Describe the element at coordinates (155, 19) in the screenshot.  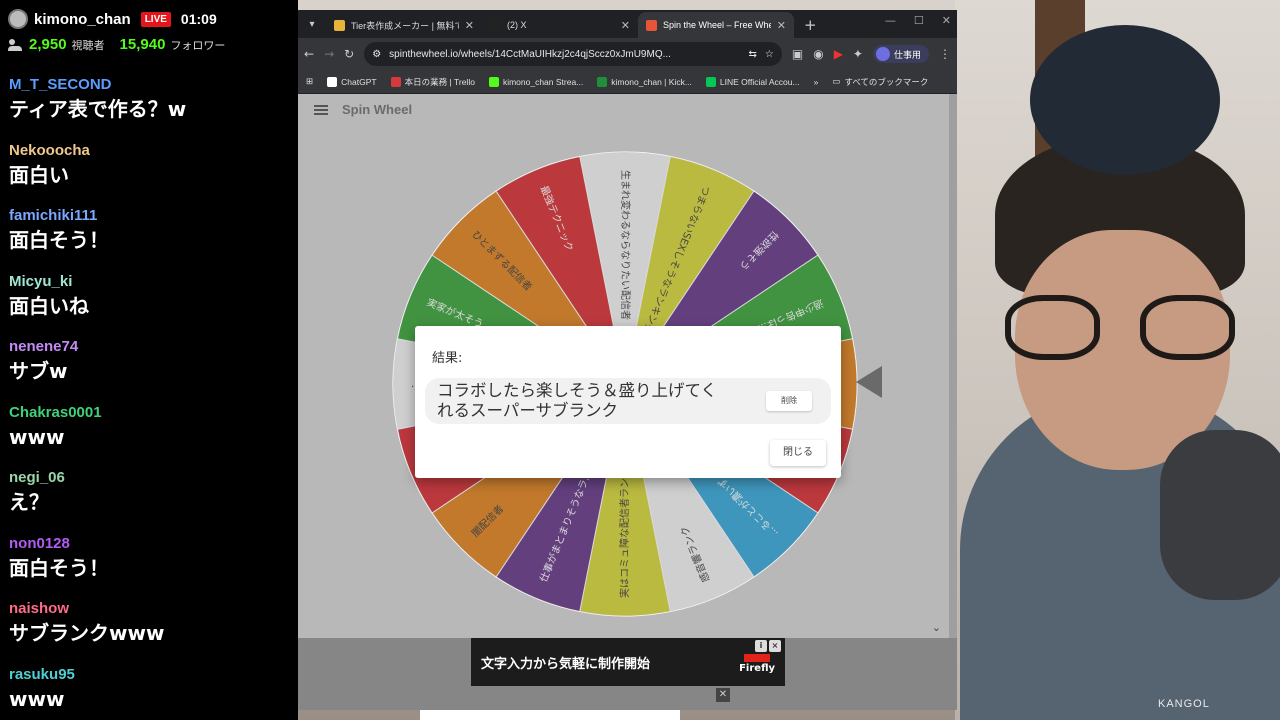
I see `live-badge: LIVE` at that location.